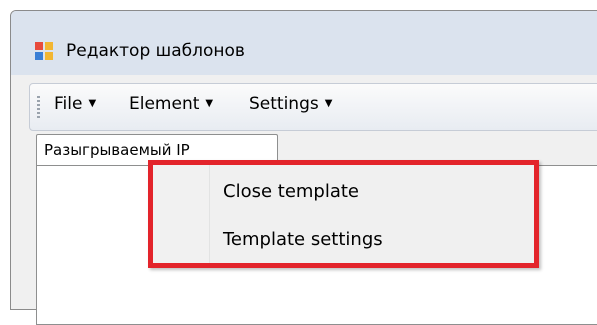  Describe the element at coordinates (117, 150) in the screenshot. I see `tab-label: Разыгрываемый IP` at that location.